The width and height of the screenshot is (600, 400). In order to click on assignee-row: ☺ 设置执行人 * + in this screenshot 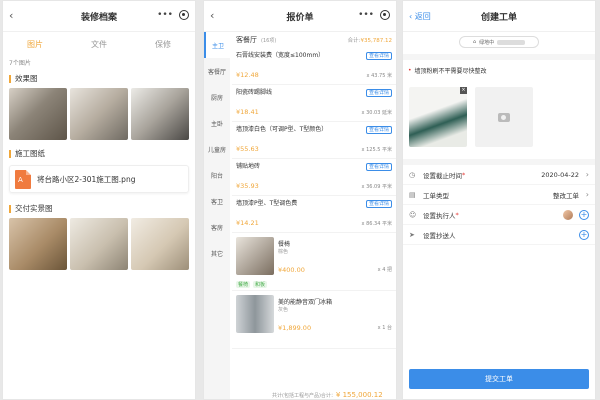, I will do `click(499, 215)`.